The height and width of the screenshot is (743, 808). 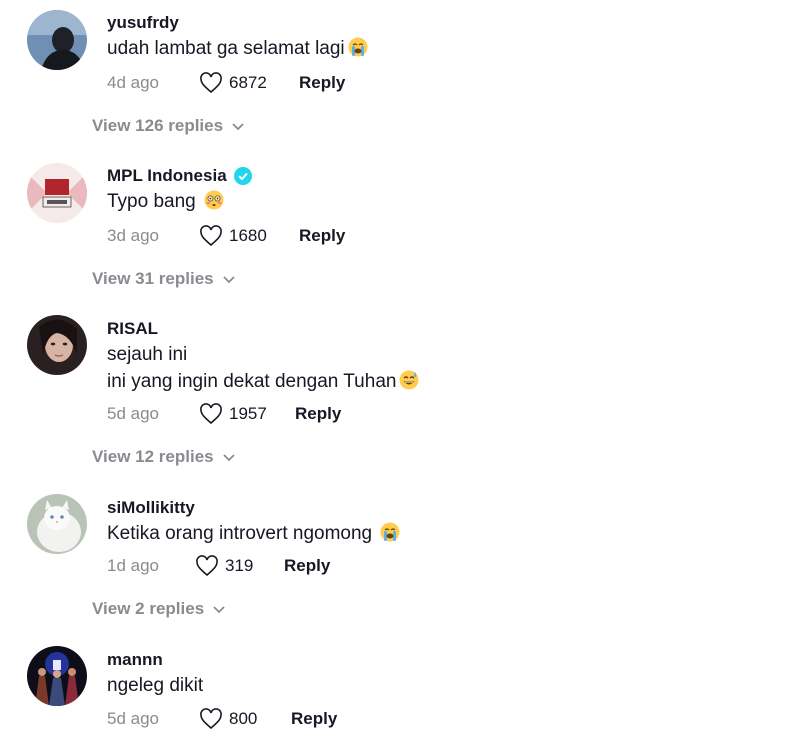 I want to click on comment-text: Ketika orang introvert ngomong, so click(x=253, y=533).